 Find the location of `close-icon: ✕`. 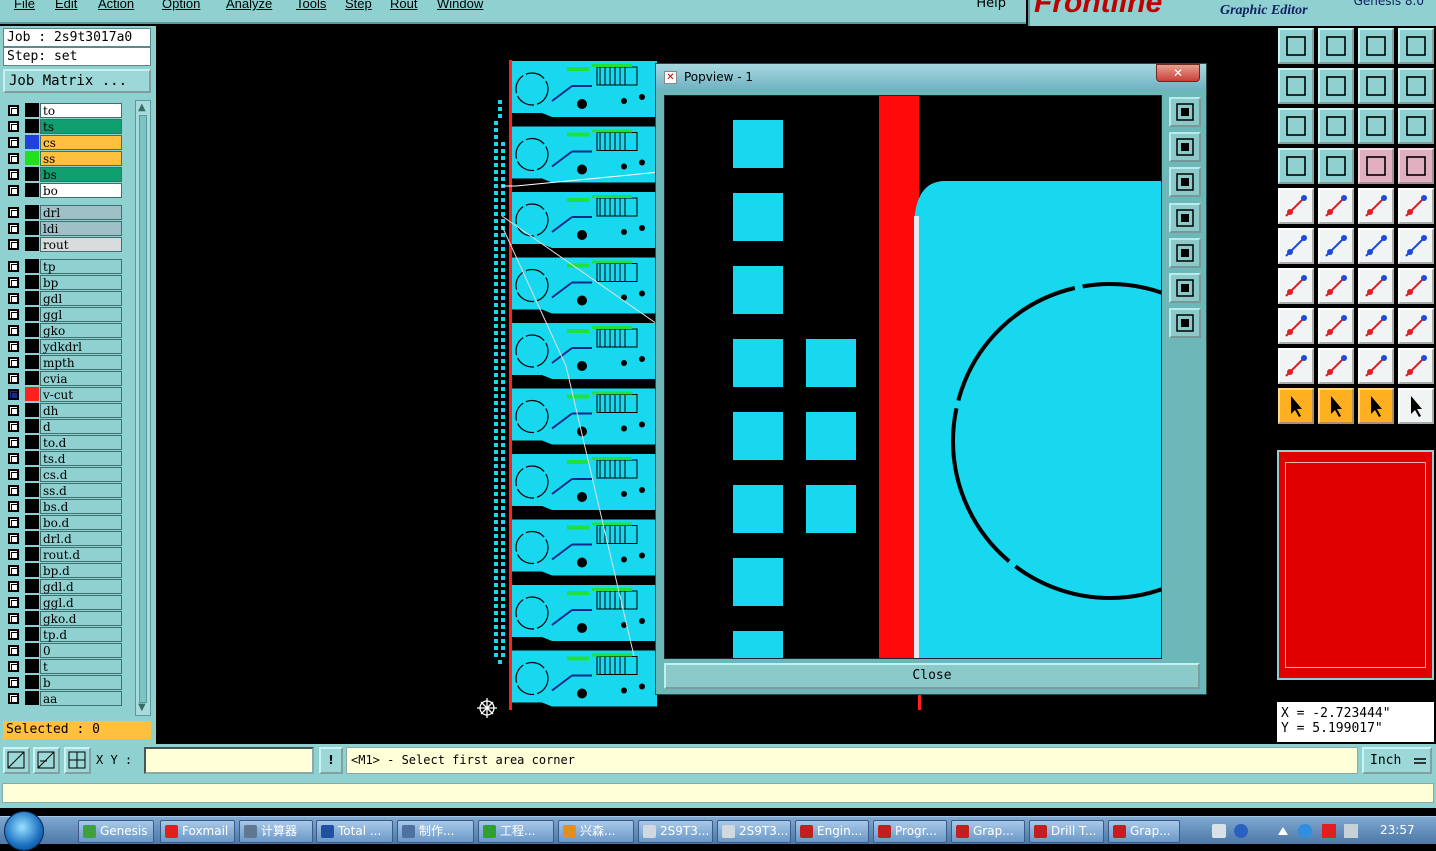

close-icon: ✕ is located at coordinates (1178, 73).